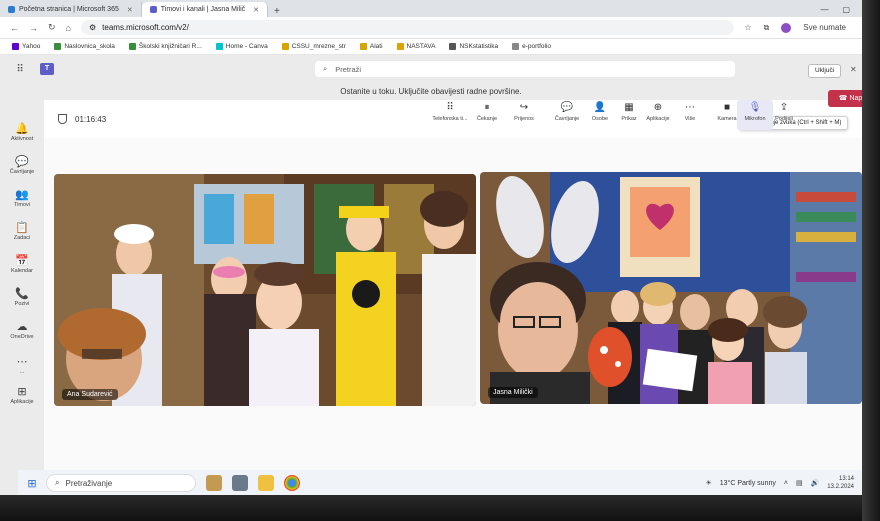 The height and width of the screenshot is (521, 880). What do you see at coordinates (22, 261) in the screenshot?
I see `calendar-icon: 📅` at bounding box center [22, 261].